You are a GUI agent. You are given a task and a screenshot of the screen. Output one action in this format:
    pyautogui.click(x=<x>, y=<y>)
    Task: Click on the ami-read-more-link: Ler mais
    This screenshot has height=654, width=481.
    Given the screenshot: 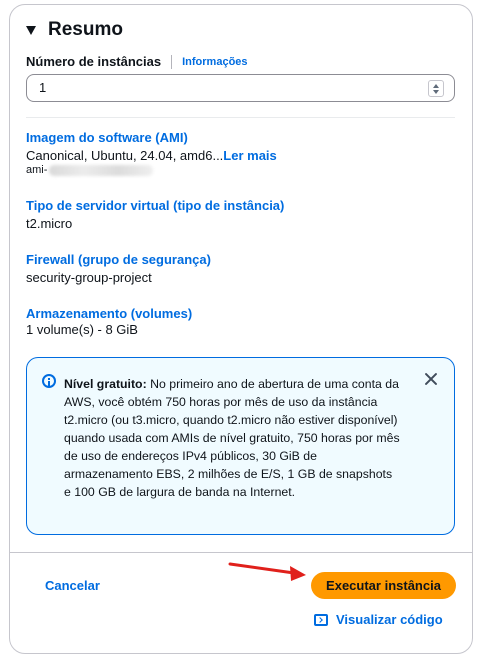 What is the action you would take?
    pyautogui.click(x=249, y=155)
    